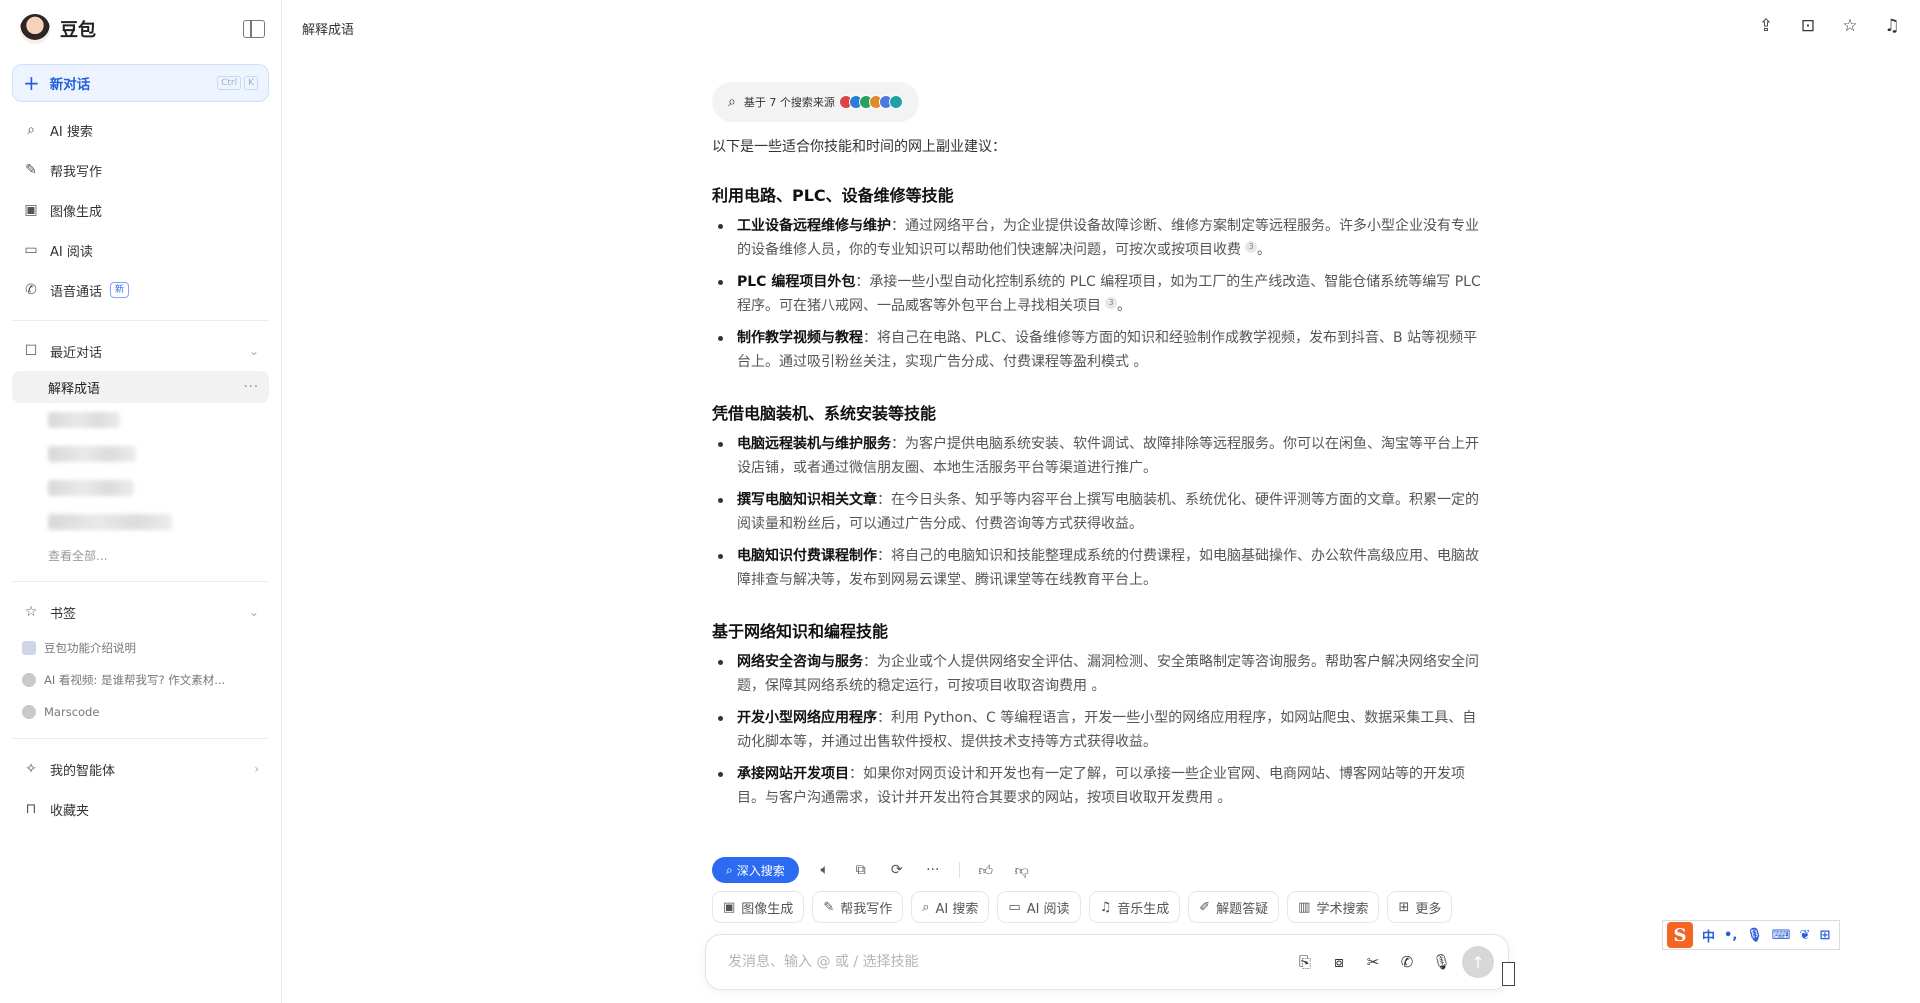  Describe the element at coordinates (1829, 26) in the screenshot. I see `top-actions: ⇪ ⊡ ☆ ♫` at that location.